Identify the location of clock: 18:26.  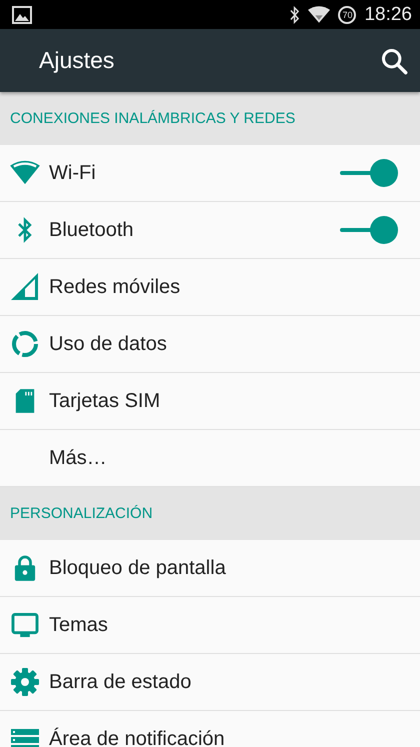
(388, 15).